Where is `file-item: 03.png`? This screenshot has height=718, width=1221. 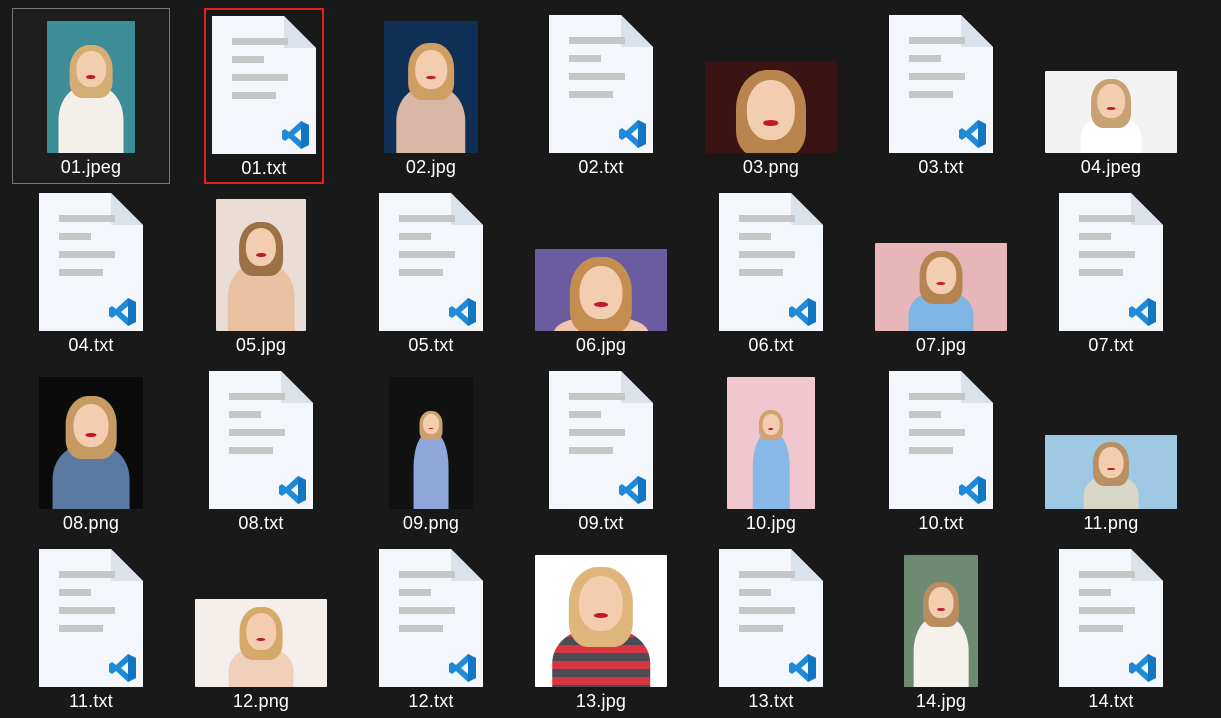
file-item: 03.png is located at coordinates (771, 96).